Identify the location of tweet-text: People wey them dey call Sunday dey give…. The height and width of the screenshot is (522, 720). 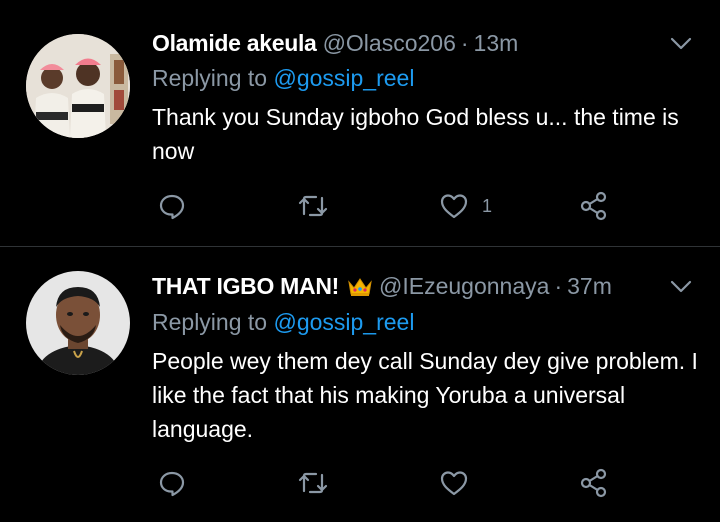
(425, 395).